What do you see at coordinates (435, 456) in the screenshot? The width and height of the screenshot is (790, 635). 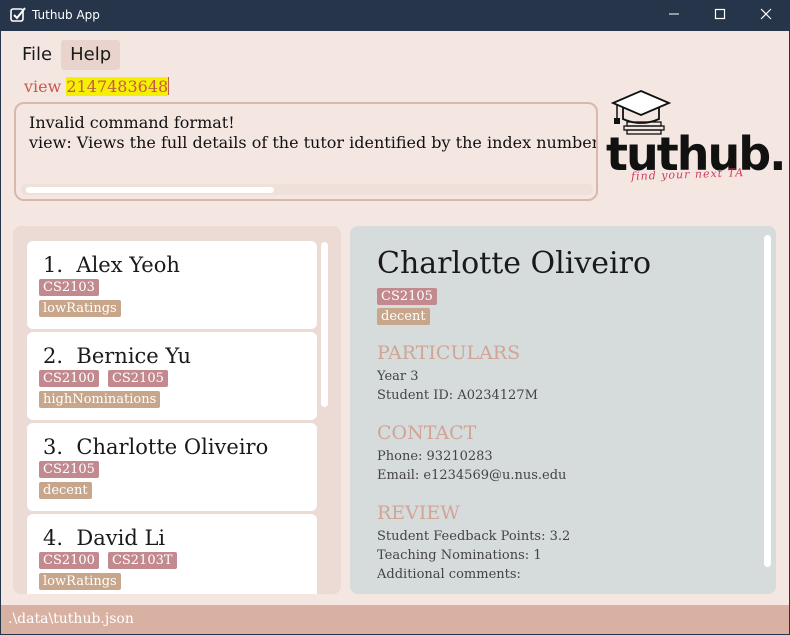 I see `phone-text: Phone: 93210283` at bounding box center [435, 456].